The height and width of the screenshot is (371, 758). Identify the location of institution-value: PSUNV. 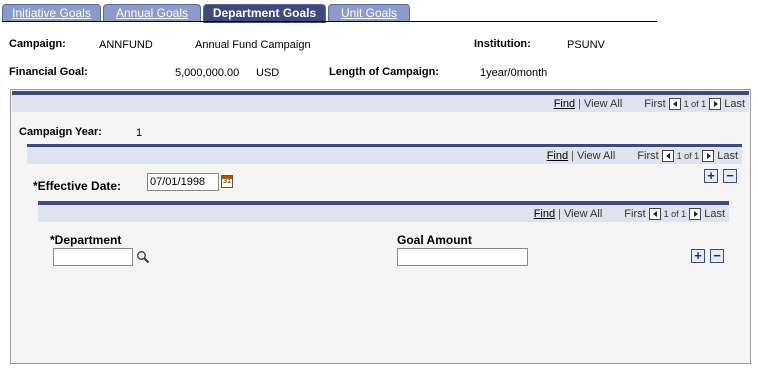
(586, 45).